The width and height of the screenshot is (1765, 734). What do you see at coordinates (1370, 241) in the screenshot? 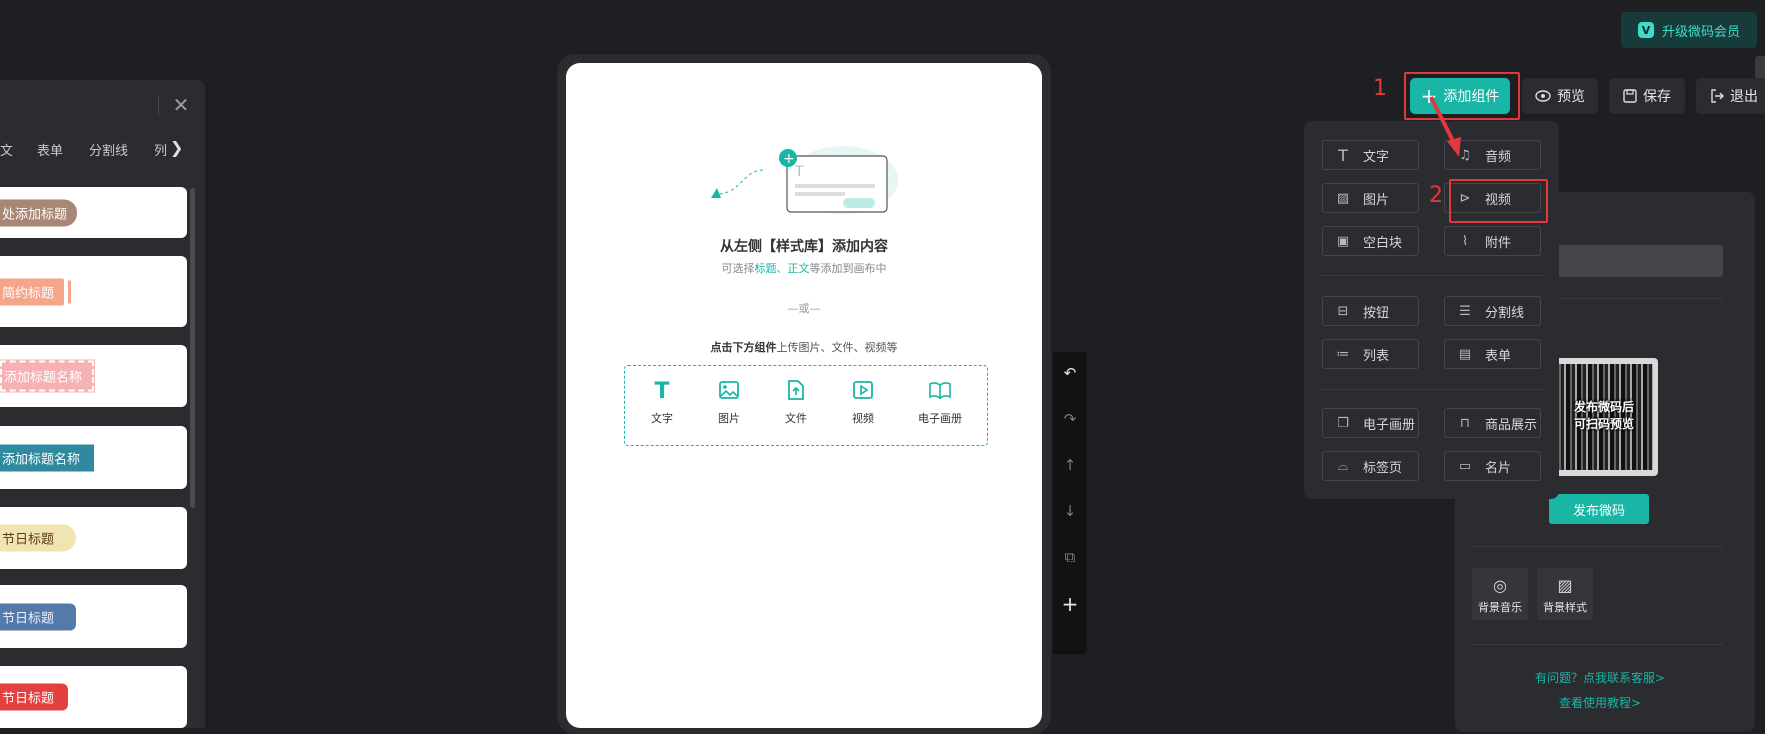
I see `dropdown-item-blank-block: ▣ 空白块` at bounding box center [1370, 241].